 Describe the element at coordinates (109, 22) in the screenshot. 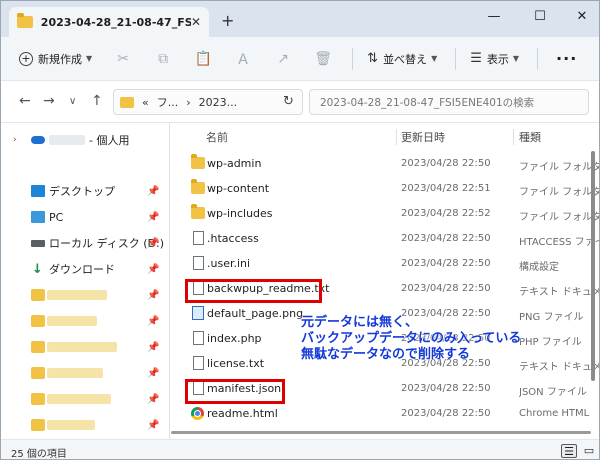

I see `tab-current-folder: 2023-04-28_21-08-47_FSI5ENE ✕` at that location.